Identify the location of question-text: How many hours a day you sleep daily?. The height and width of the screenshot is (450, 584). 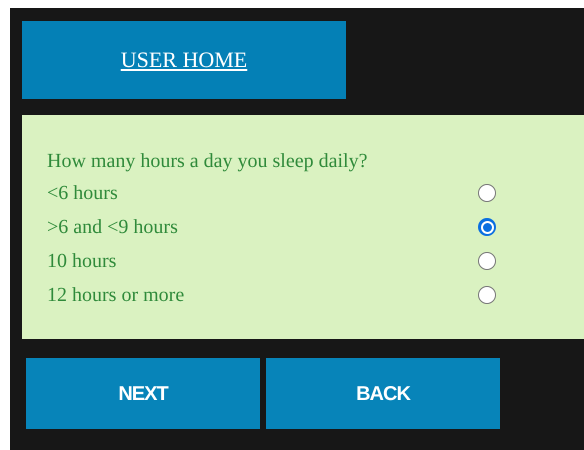
(207, 161).